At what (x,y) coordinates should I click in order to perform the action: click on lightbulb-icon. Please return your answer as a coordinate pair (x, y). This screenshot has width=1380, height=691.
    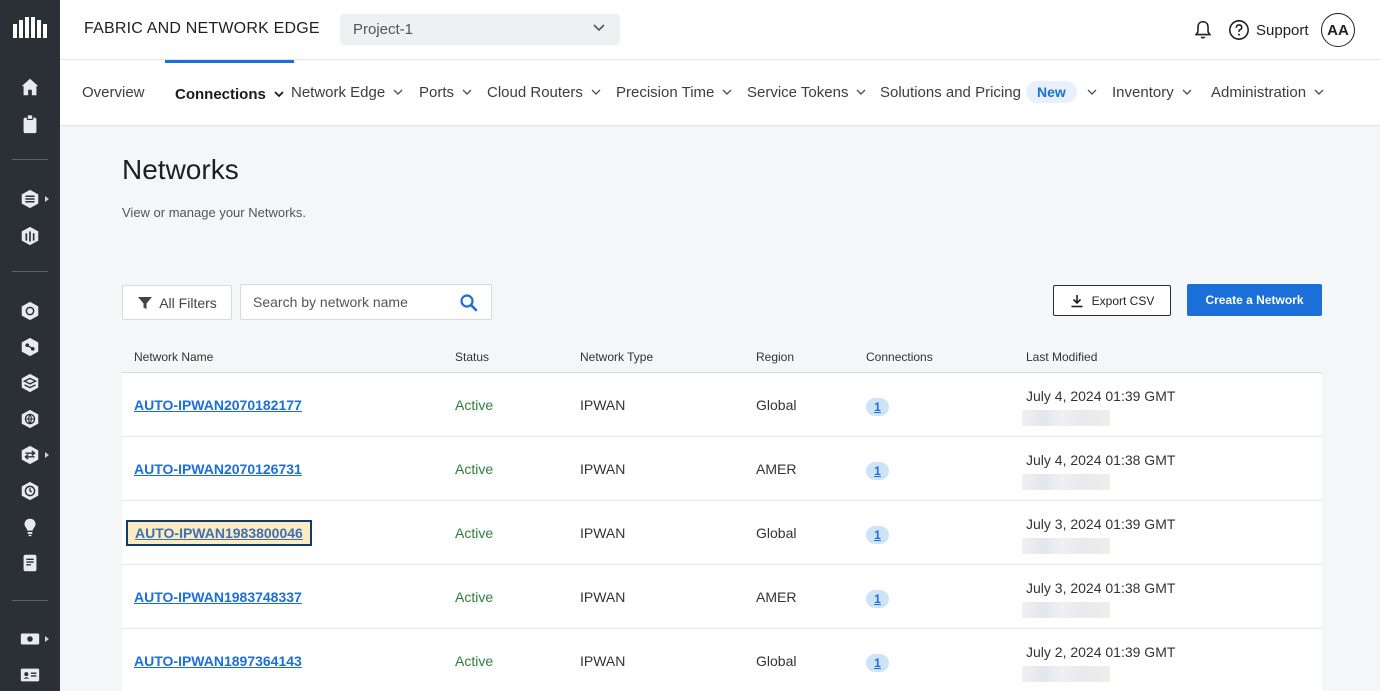
    Looking at the image, I should click on (30, 527).